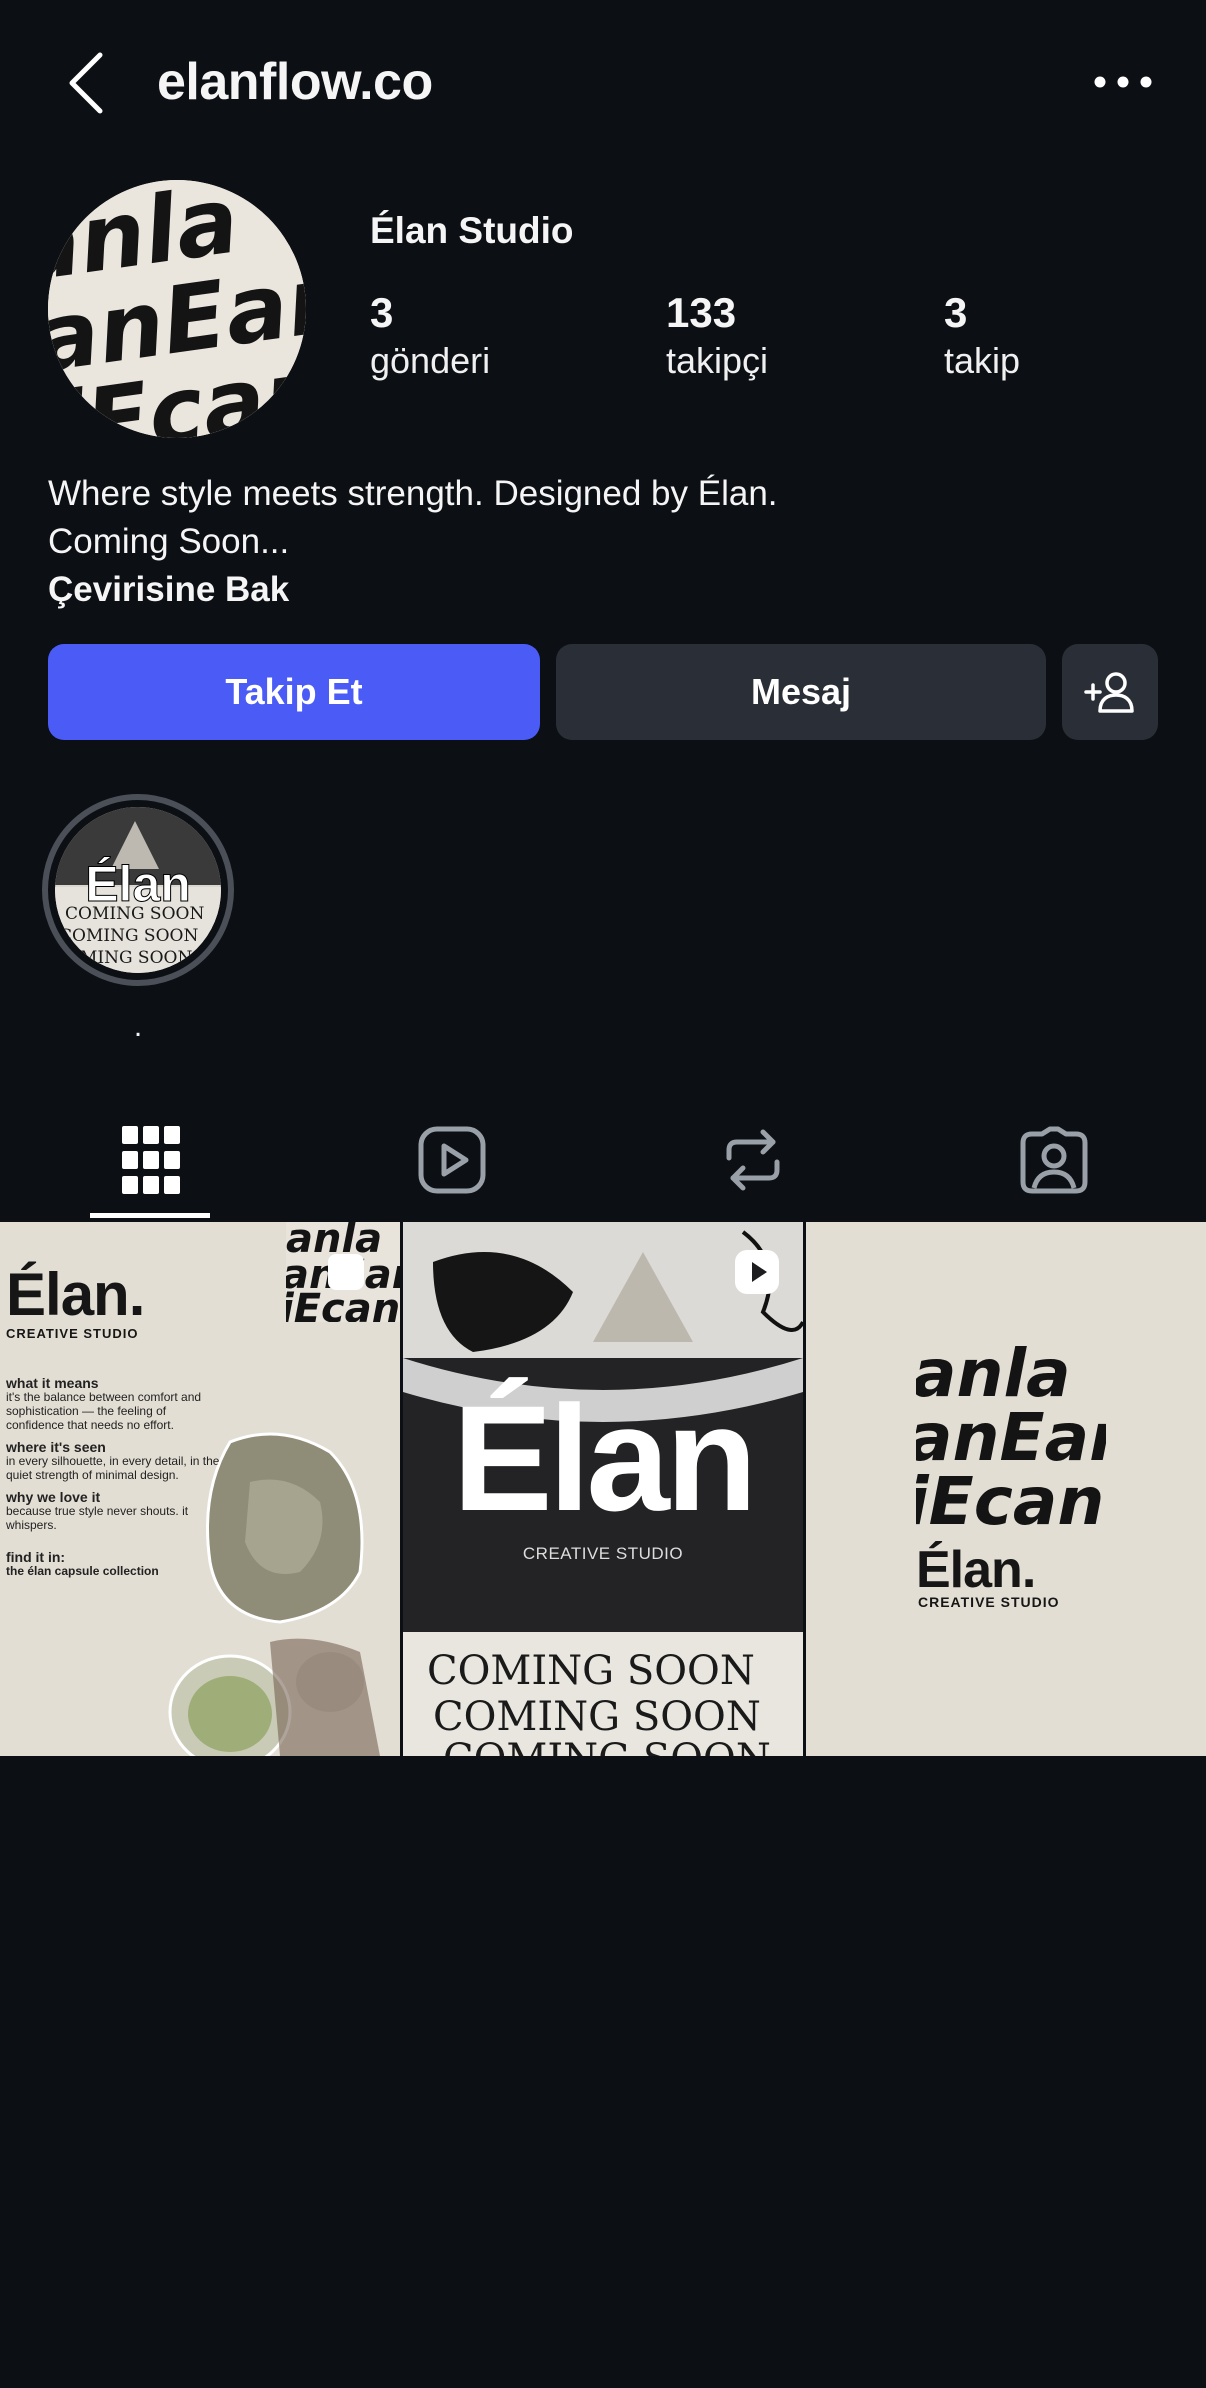 The image size is (1206, 2388). I want to click on back-button, so click(86, 83).